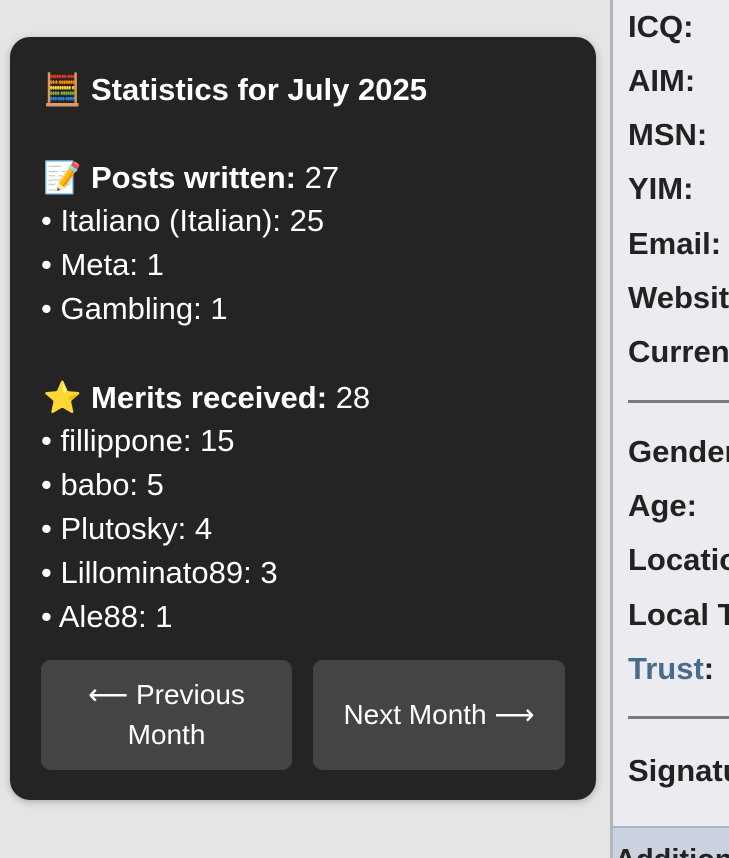 This screenshot has width=729, height=858. Describe the element at coordinates (322, 177) in the screenshot. I see `posts-count: 27` at that location.